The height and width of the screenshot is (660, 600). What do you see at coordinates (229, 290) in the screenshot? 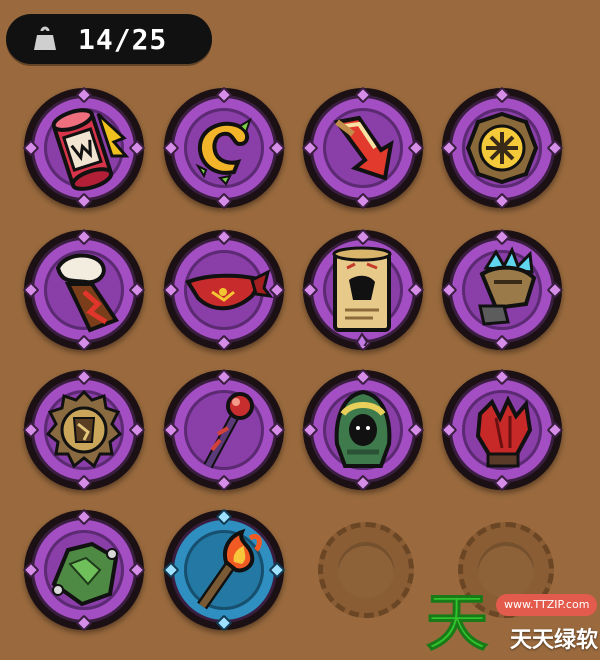
I see `red-bandana-icon` at bounding box center [229, 290].